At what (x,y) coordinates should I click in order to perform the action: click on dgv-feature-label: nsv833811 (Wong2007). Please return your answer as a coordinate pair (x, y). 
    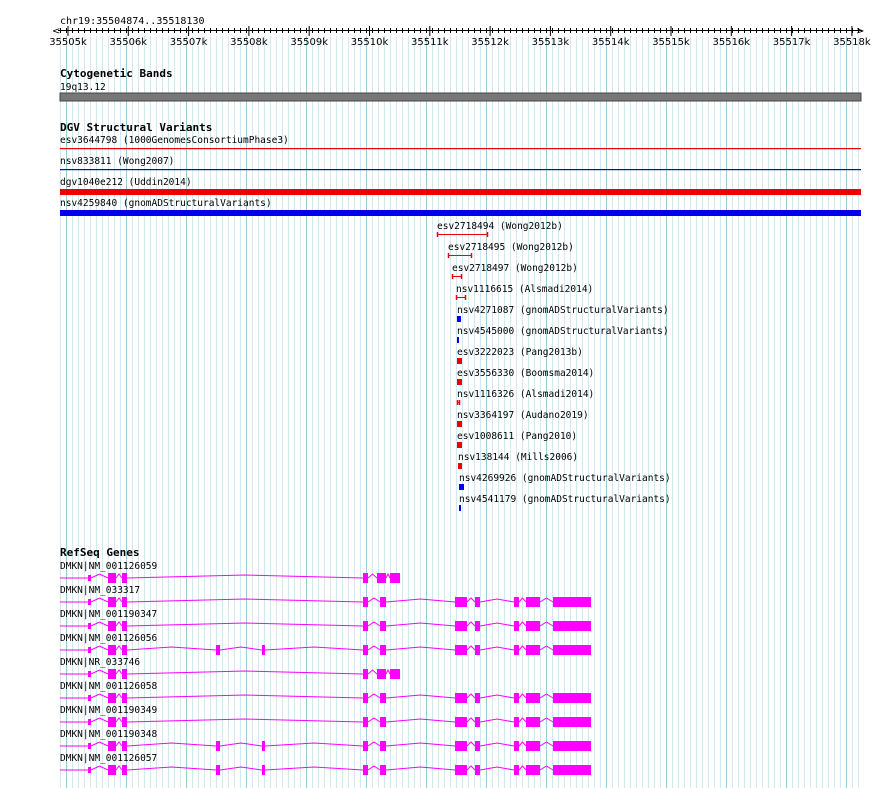
    Looking at the image, I should click on (117, 161).